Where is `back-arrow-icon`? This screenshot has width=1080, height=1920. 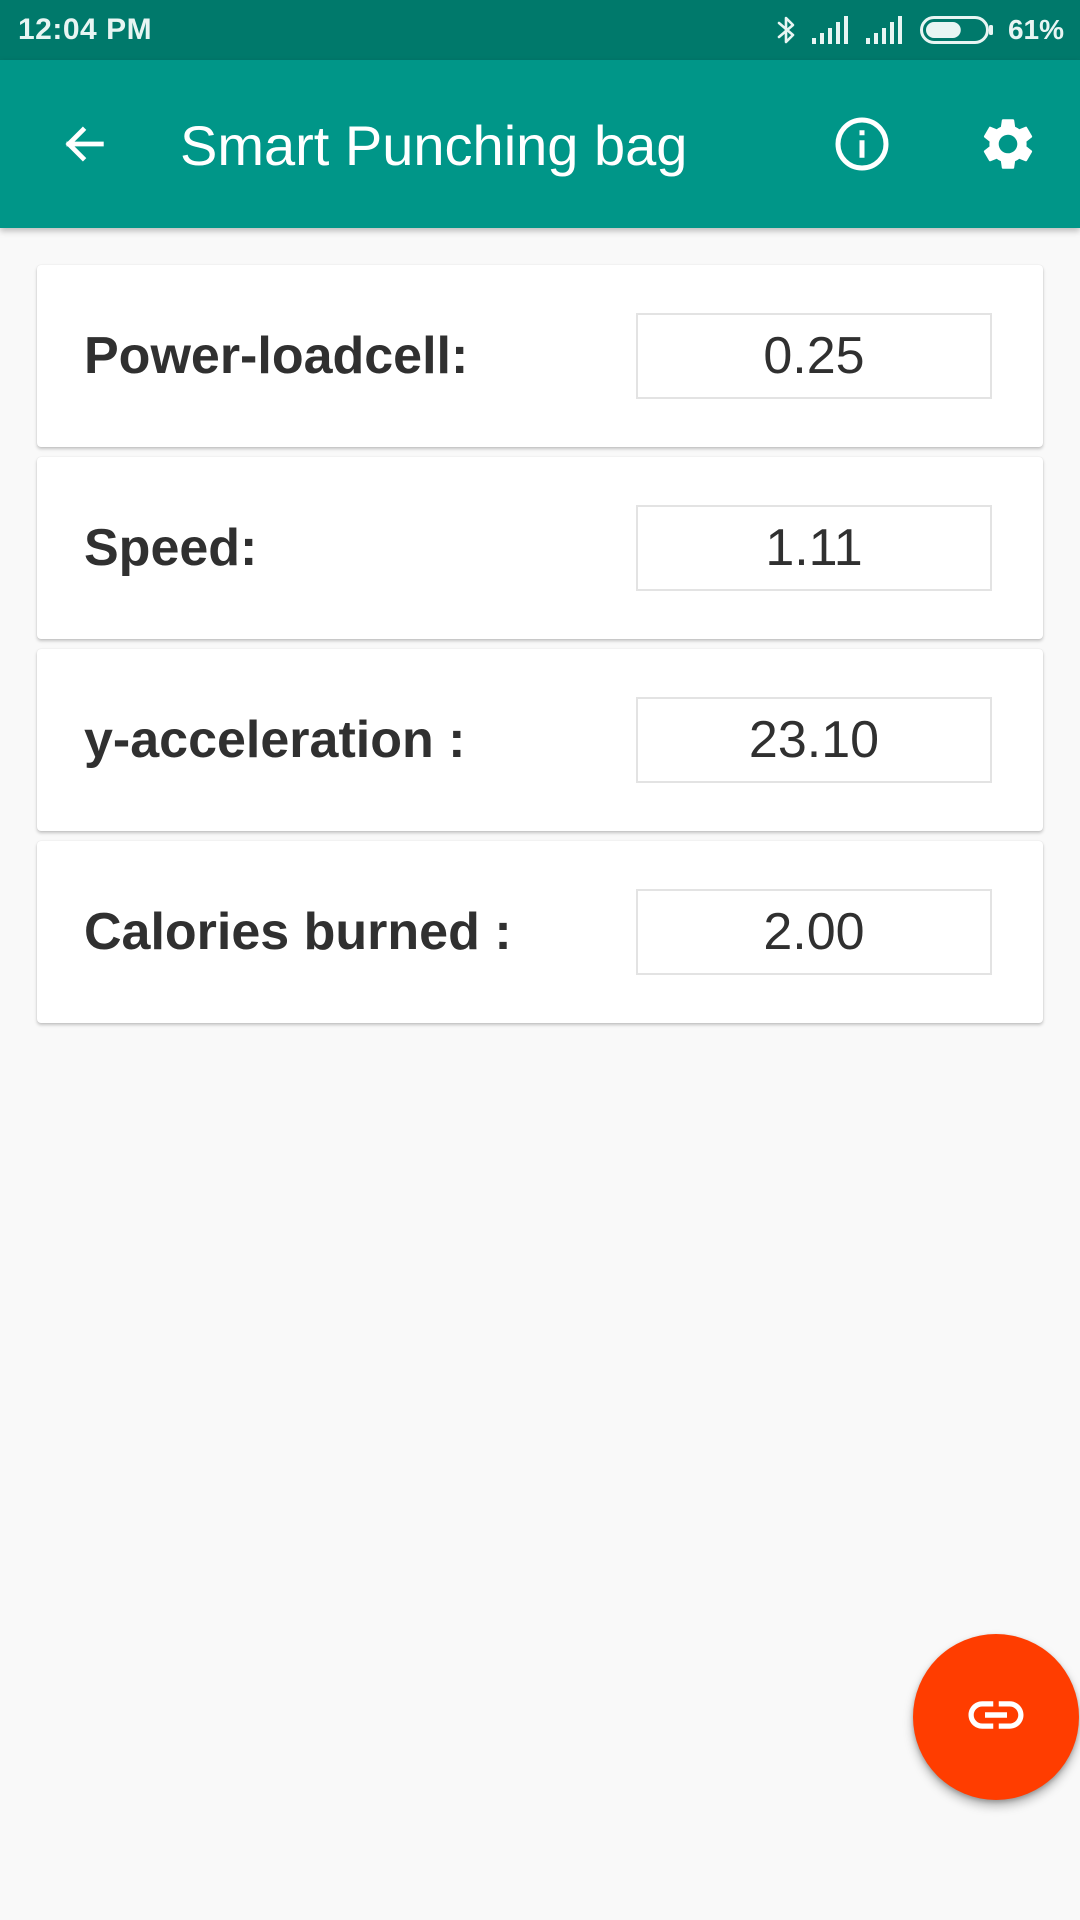
back-arrow-icon is located at coordinates (84, 146).